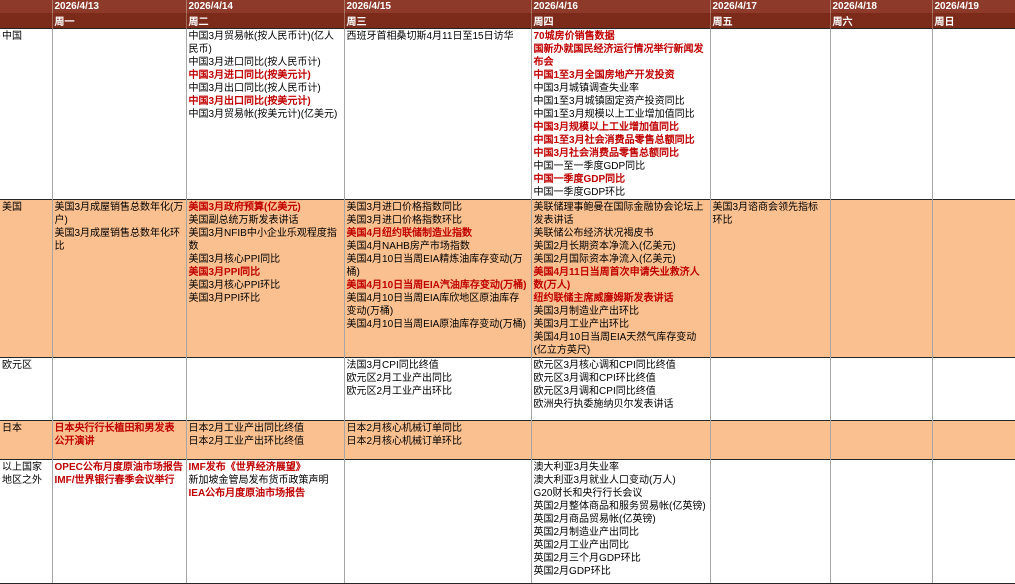  I want to click on day-header-date: 2026/4/17, so click(769, 6).